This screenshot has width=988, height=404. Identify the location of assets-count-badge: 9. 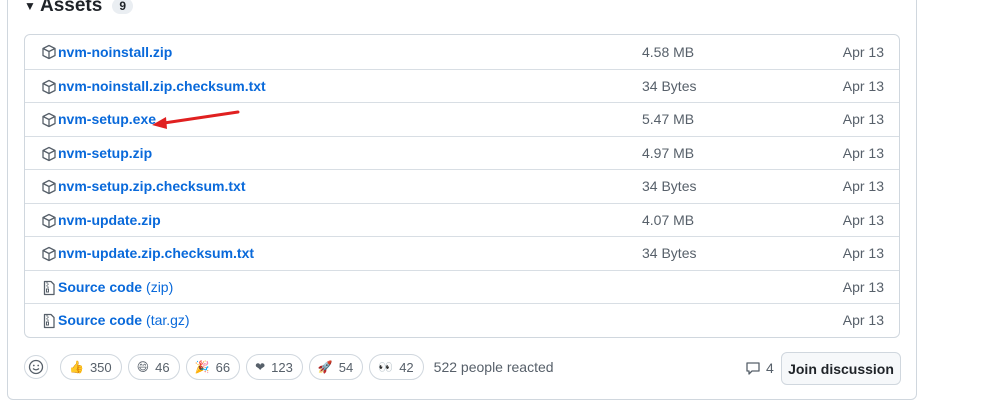
(123, 7).